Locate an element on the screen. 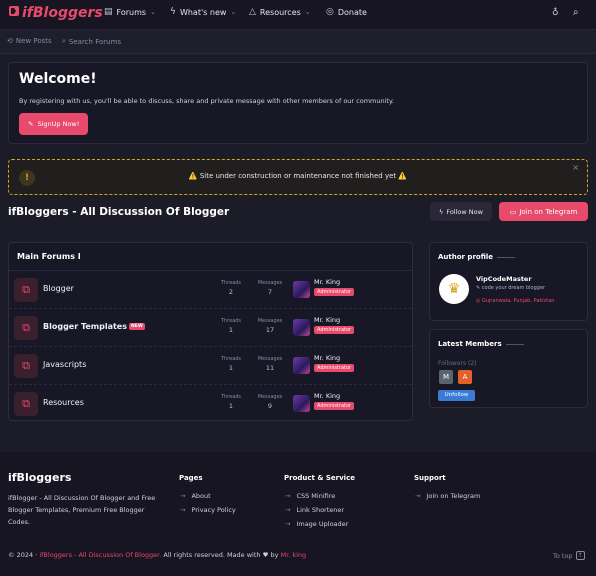 Image resolution: width=596 pixels, height=576 pixels. forum-title: Javascripts is located at coordinates (64, 364).